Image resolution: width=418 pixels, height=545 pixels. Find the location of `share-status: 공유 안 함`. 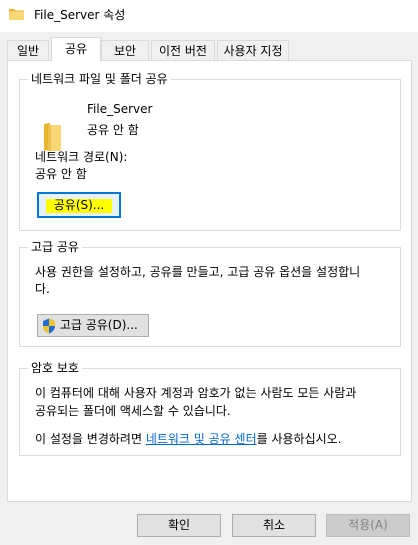

share-status: 공유 안 함 is located at coordinates (113, 130).